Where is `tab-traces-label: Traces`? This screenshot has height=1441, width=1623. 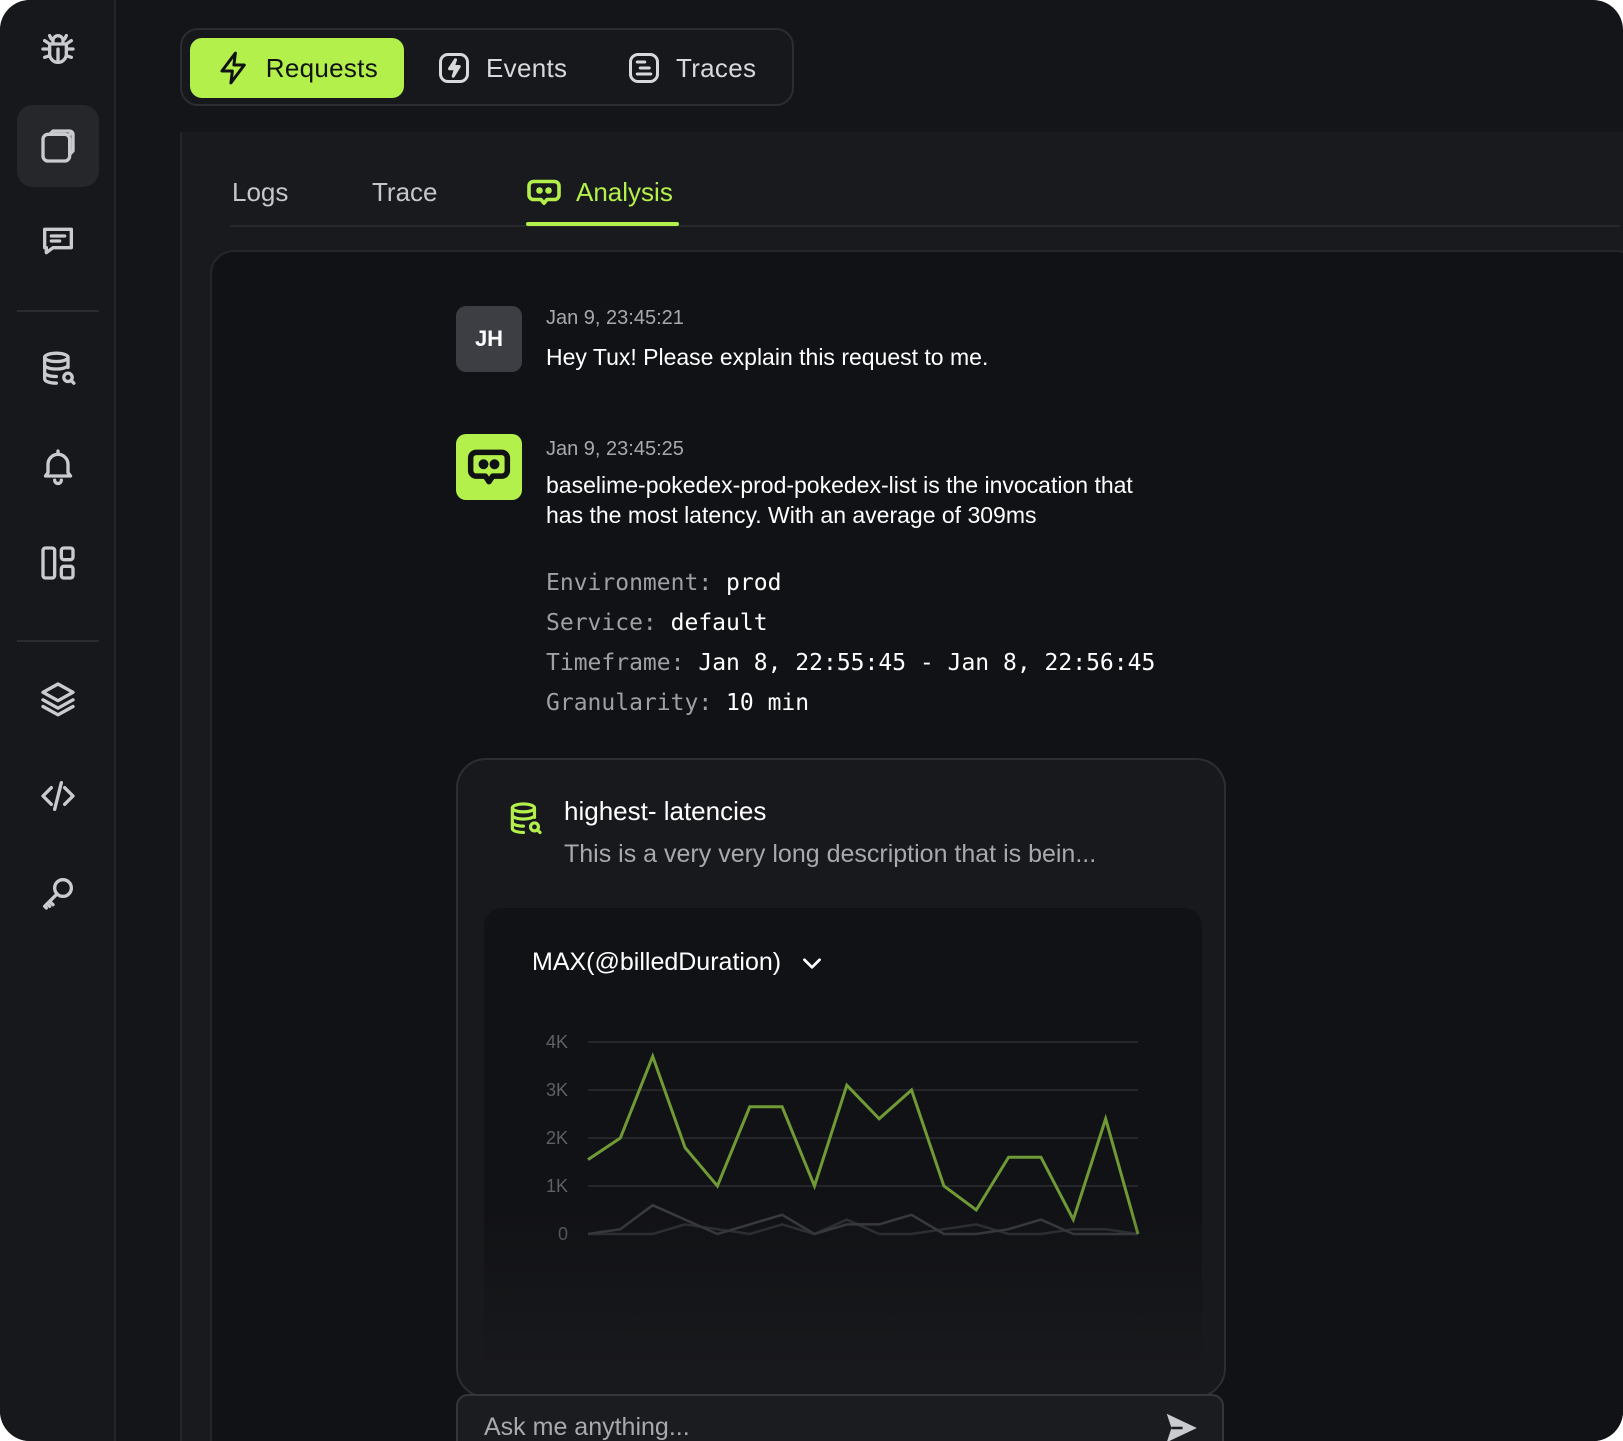
tab-traces-label: Traces is located at coordinates (716, 67).